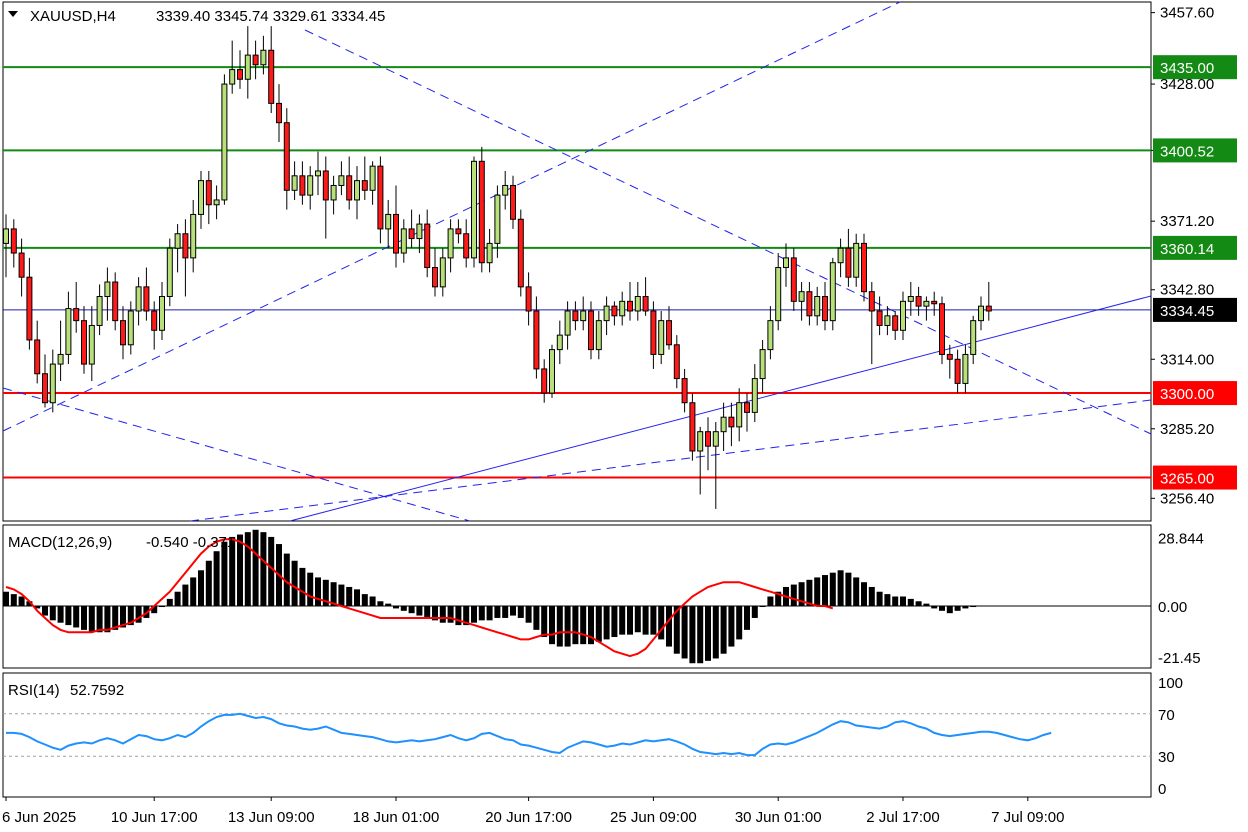 Image resolution: width=1248 pixels, height=832 pixels. What do you see at coordinates (1187, 479) in the screenshot?
I see `level-tag-label: 3265.00` at bounding box center [1187, 479].